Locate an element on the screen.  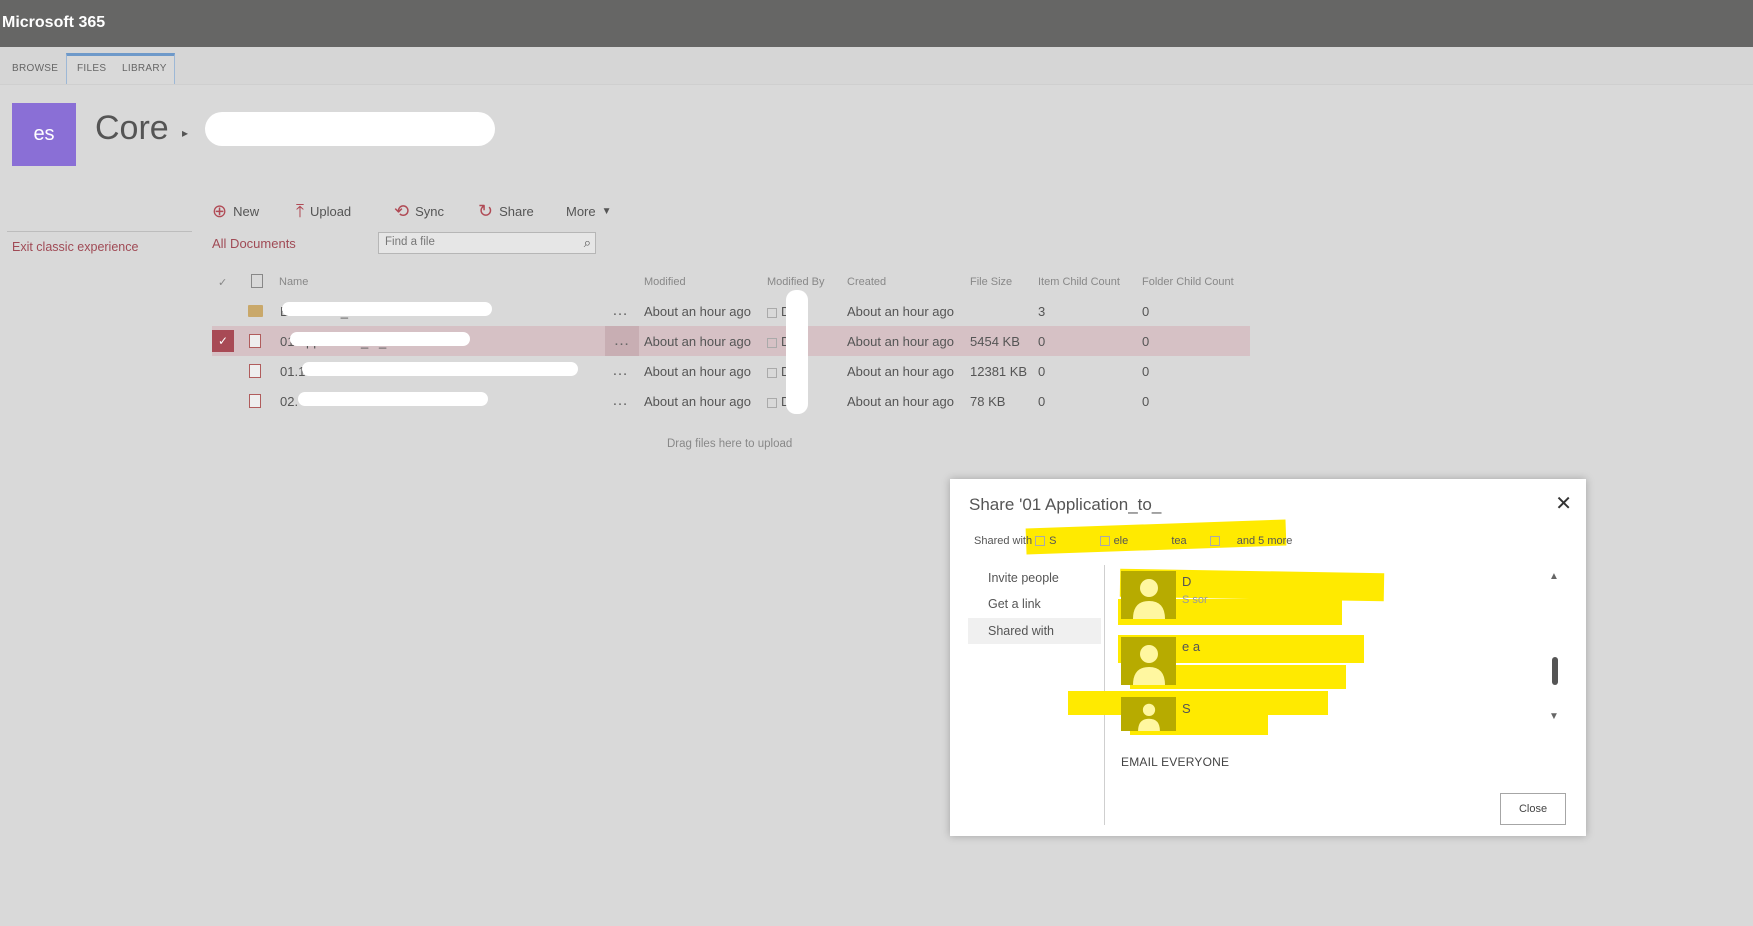
row-file-size: 78 KB is located at coordinates (988, 401).